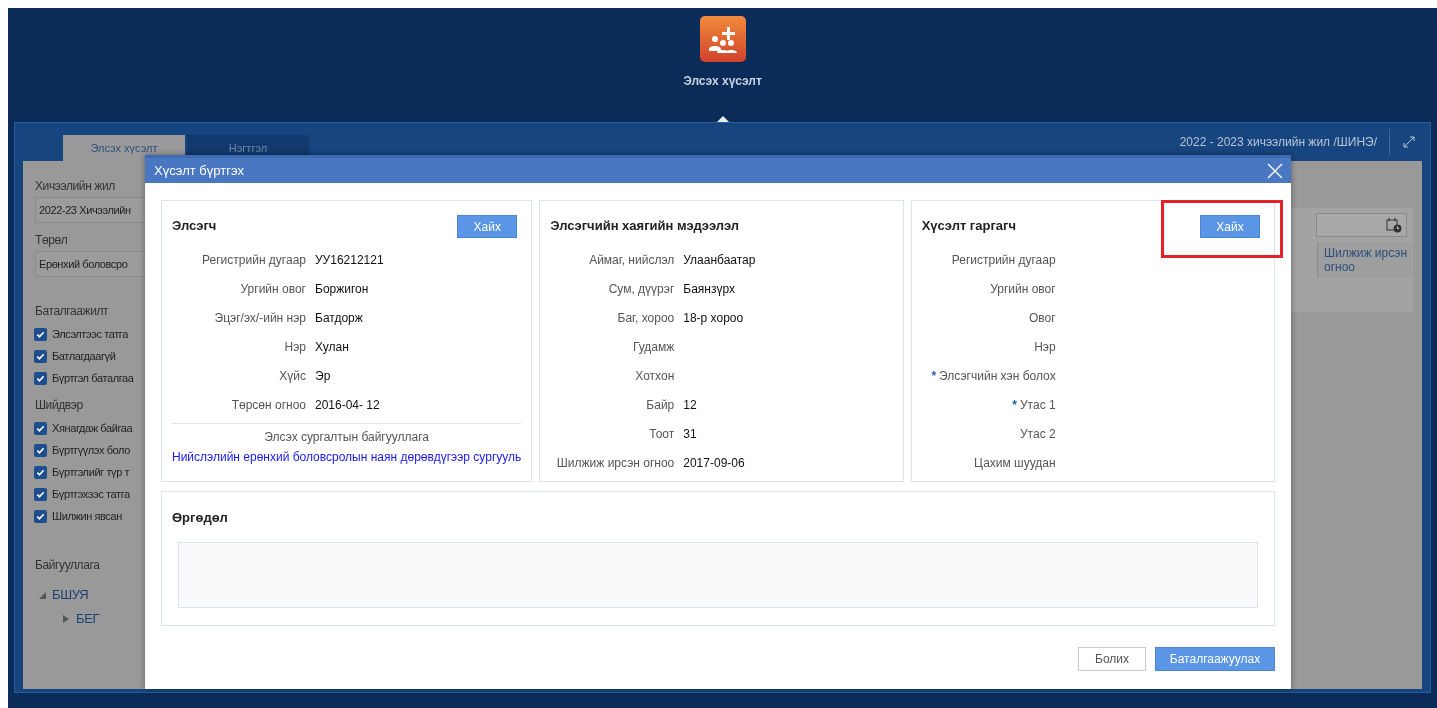  I want to click on close-icon, so click(1275, 170).